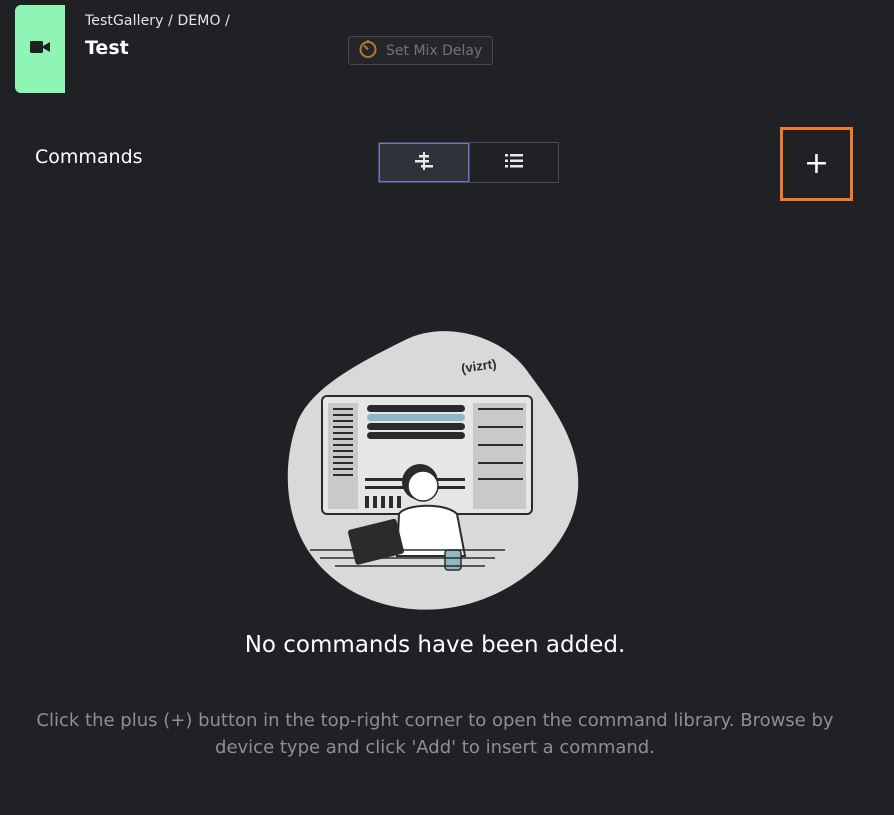  I want to click on header: TestGallery / DEMO / Test Set Mix Delay, so click(447, 55).